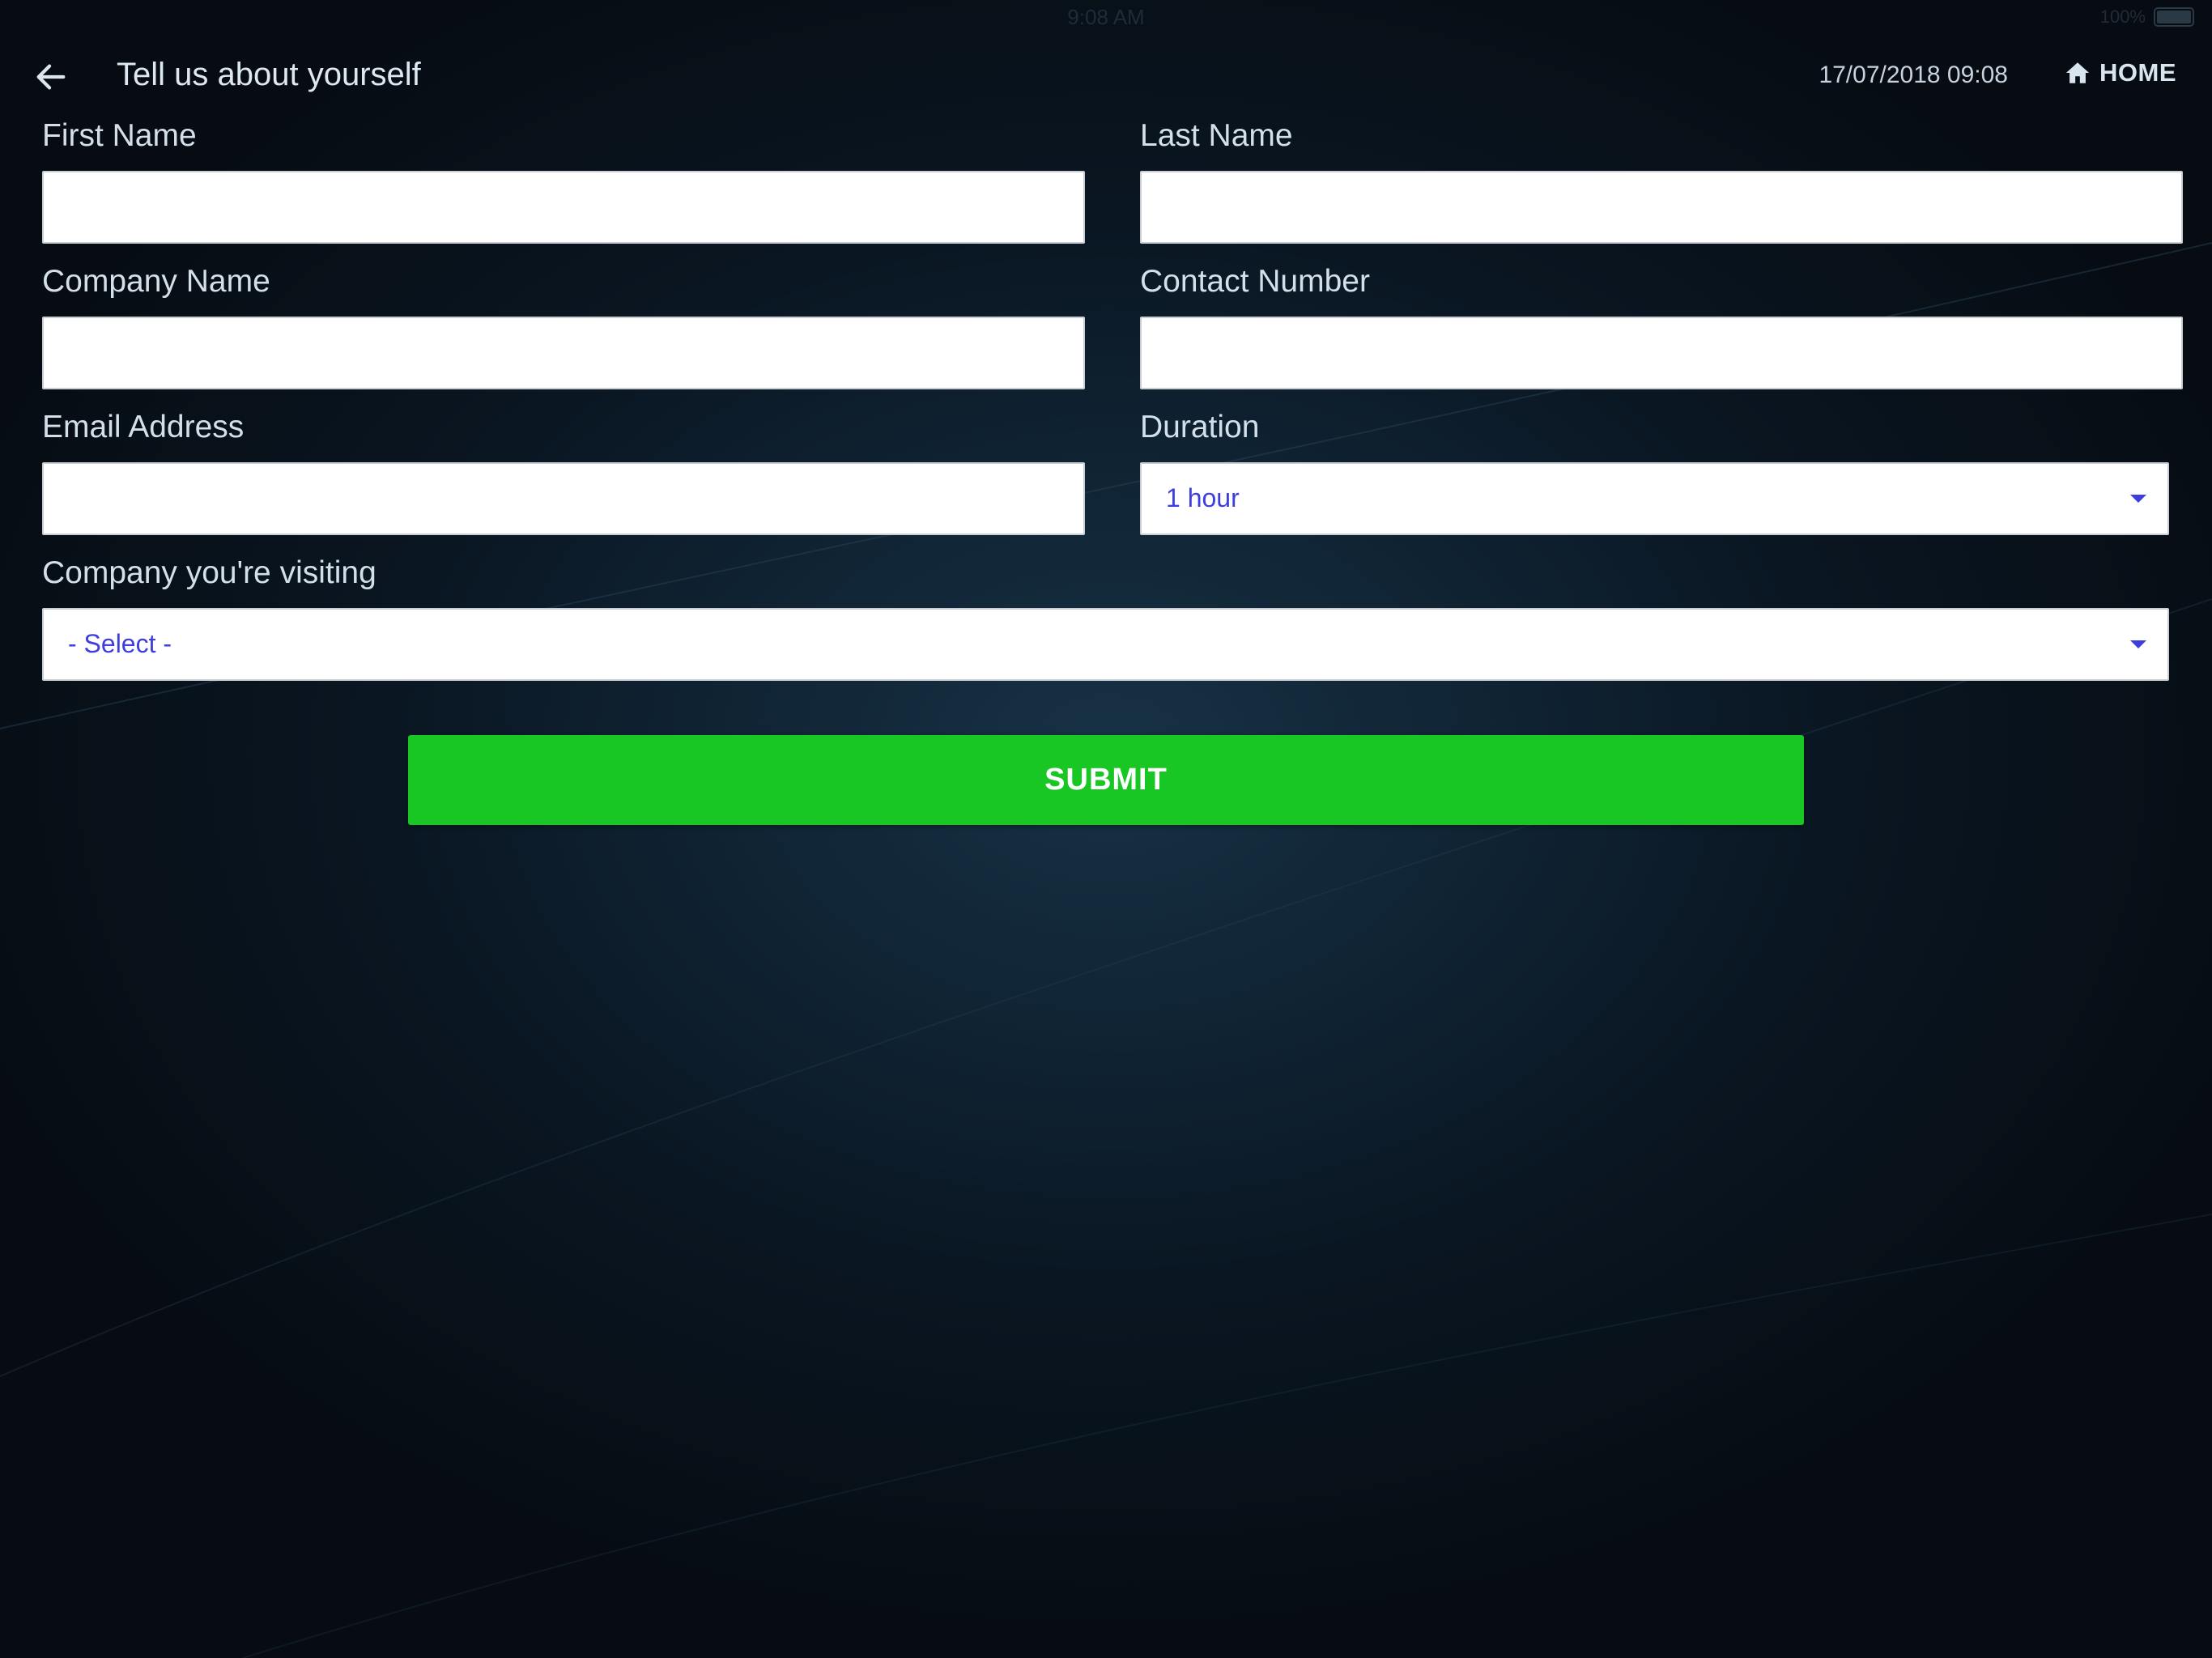 The image size is (2212, 1658). I want to click on company-visiting-selected-value: - Select -, so click(120, 643).